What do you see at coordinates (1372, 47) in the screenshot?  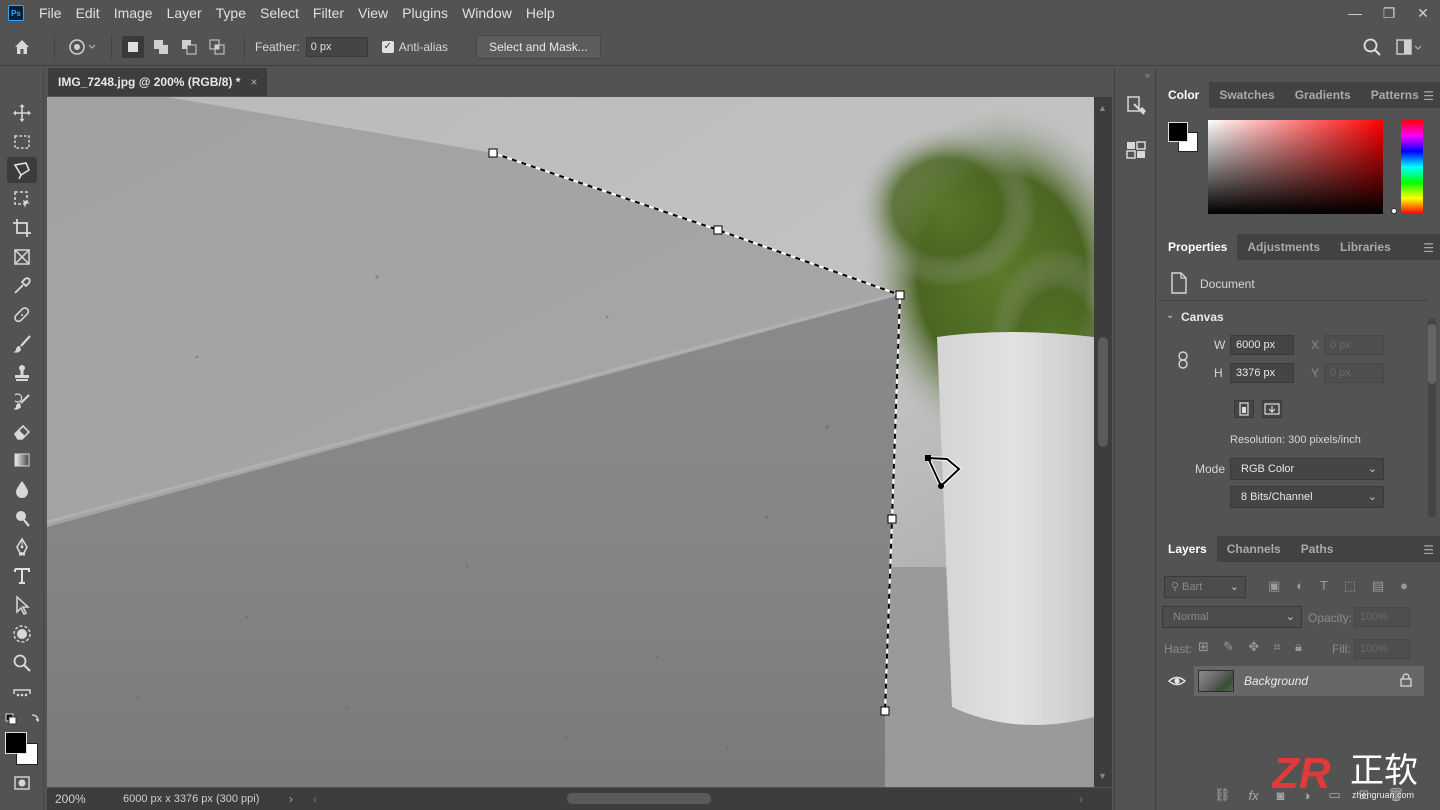 I see `search-icon` at bounding box center [1372, 47].